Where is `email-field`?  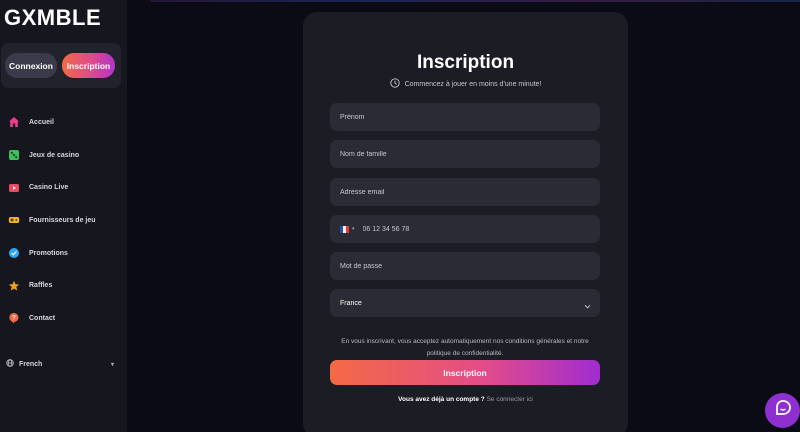
email-field is located at coordinates (465, 192).